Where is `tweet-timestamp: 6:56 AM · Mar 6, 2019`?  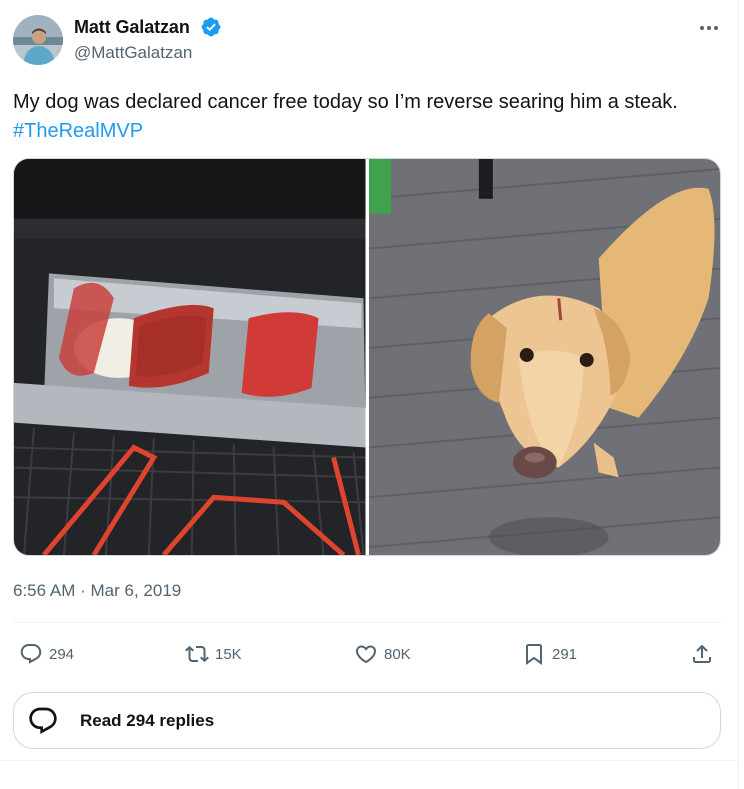 tweet-timestamp: 6:56 AM · Mar 6, 2019 is located at coordinates (97, 591).